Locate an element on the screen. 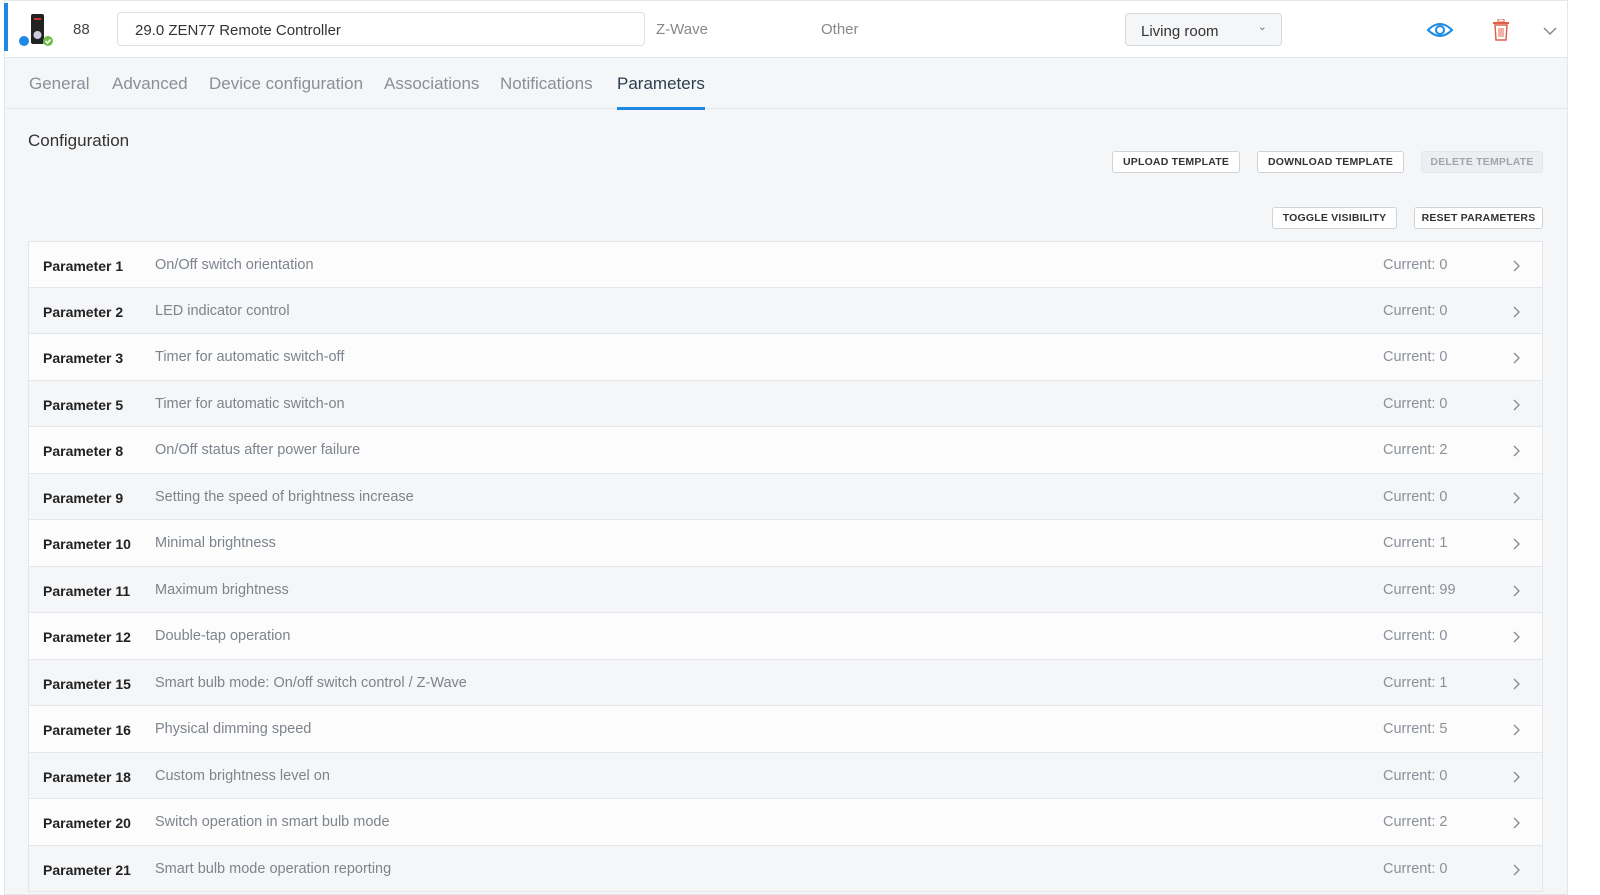 The image size is (1600, 895). node-id: 88 is located at coordinates (81, 29).